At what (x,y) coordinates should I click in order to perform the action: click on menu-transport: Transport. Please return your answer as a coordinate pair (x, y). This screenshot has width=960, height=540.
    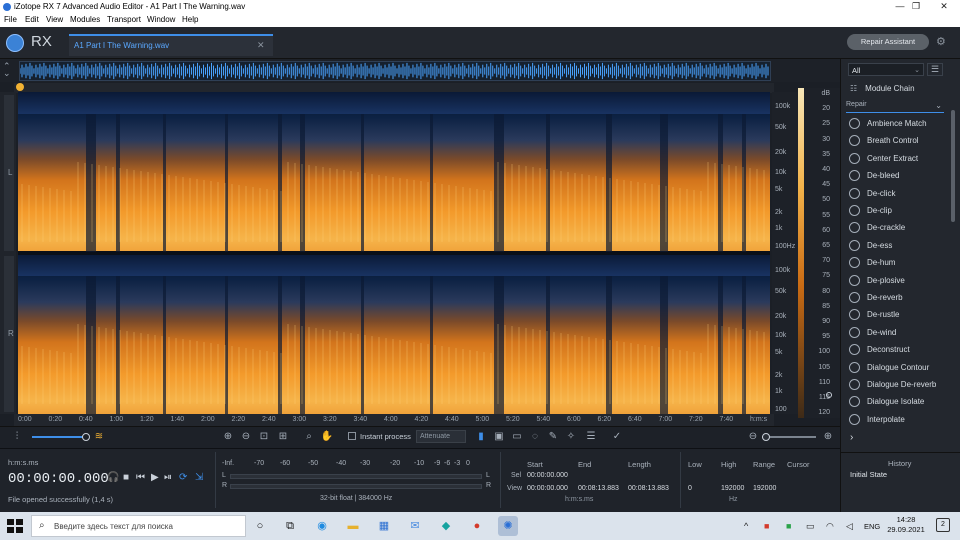
    Looking at the image, I should click on (124, 19).